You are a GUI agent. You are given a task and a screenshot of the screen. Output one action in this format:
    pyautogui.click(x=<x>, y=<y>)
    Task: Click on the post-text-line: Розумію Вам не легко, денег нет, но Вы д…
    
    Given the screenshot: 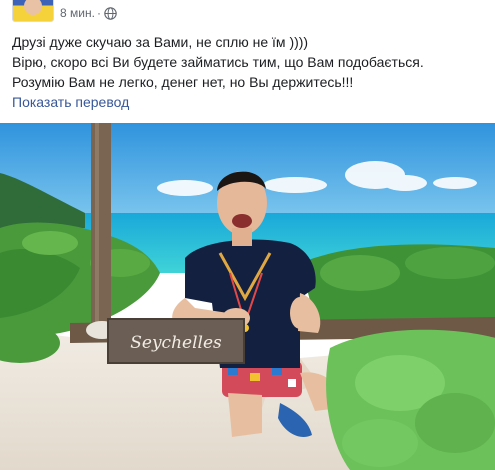 What is the action you would take?
    pyautogui.click(x=183, y=82)
    